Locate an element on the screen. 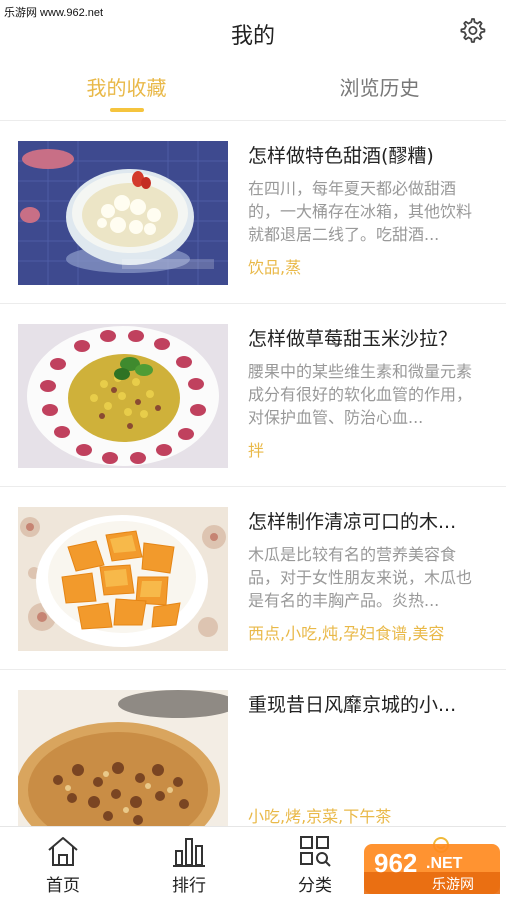 Image resolution: width=506 pixels, height=901 pixels. item-description is located at coordinates (367, 760).